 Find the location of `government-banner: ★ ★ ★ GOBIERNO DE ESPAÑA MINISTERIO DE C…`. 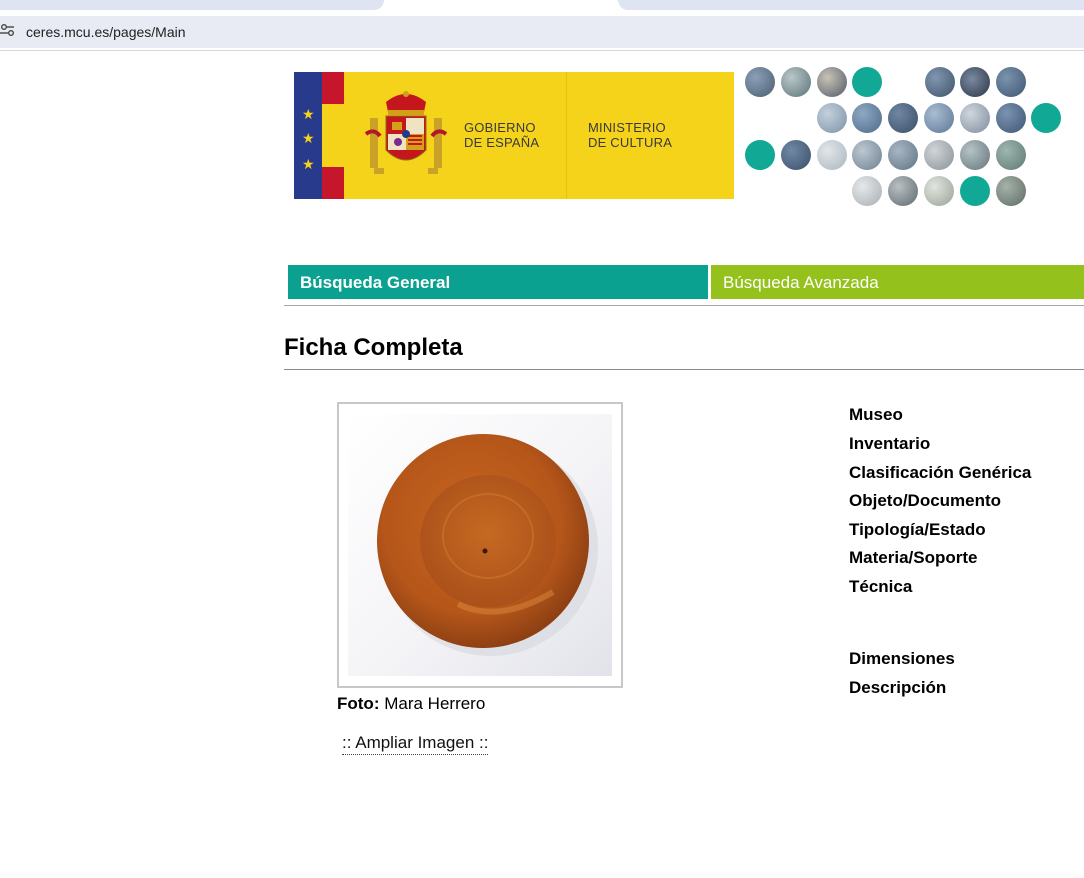

government-banner: ★ ★ ★ GOBIERNO DE ESPAÑA MINISTERIO DE C… is located at coordinates (514, 135).